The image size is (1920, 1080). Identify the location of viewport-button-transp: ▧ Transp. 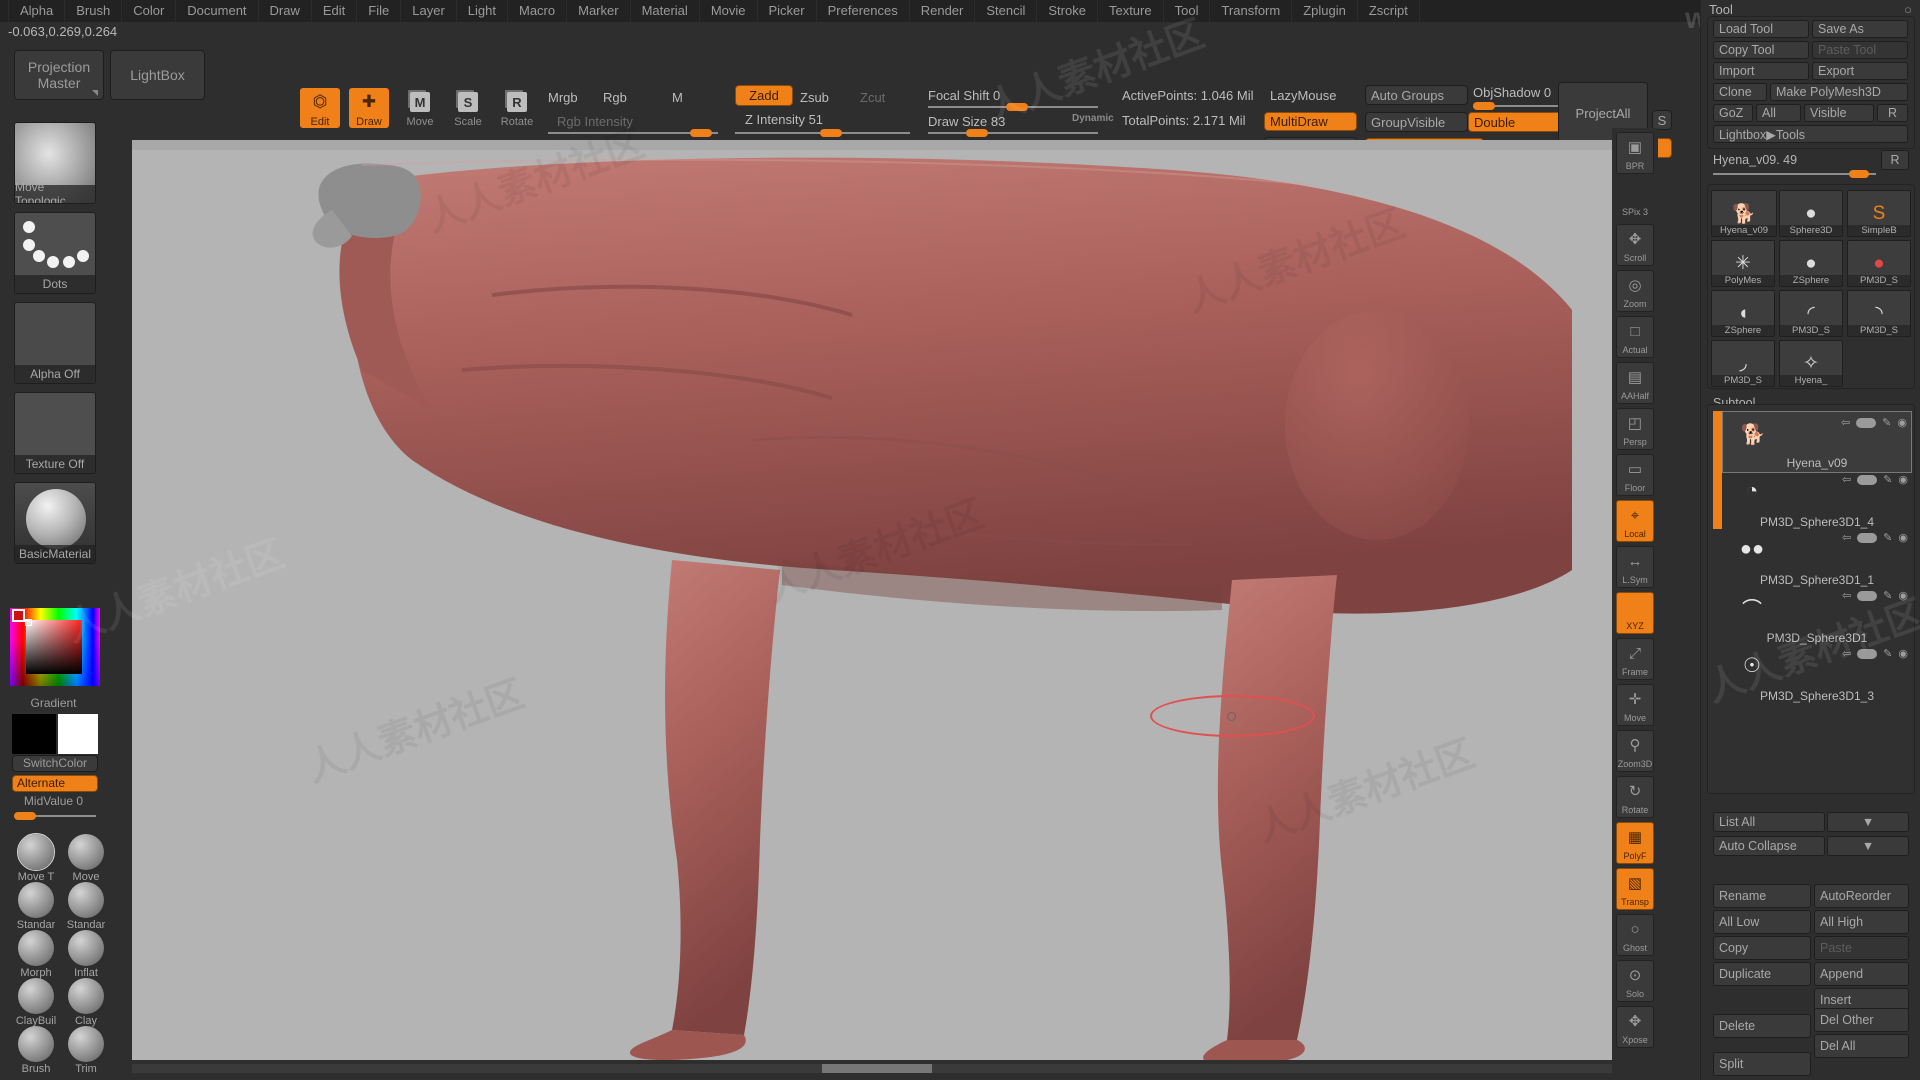
(1635, 889).